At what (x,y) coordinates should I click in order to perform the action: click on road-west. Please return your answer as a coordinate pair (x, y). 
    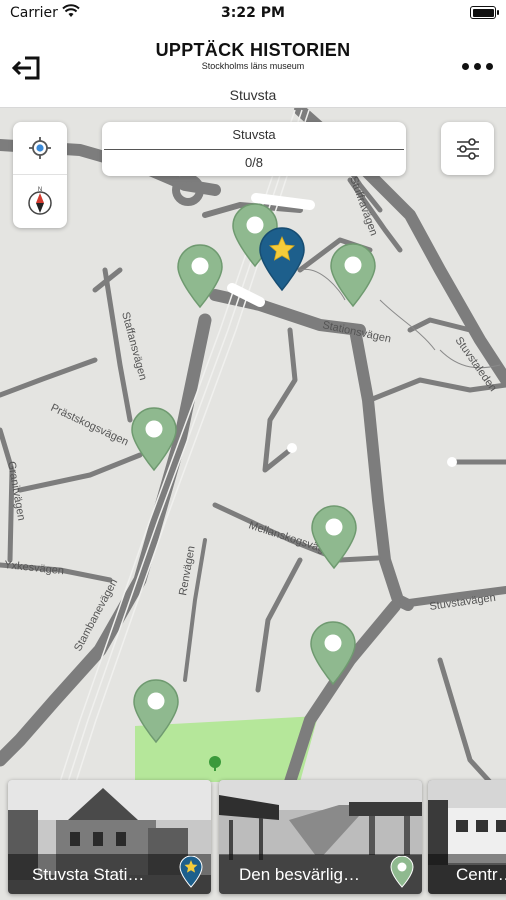
    Looking at the image, I should click on (117, 345).